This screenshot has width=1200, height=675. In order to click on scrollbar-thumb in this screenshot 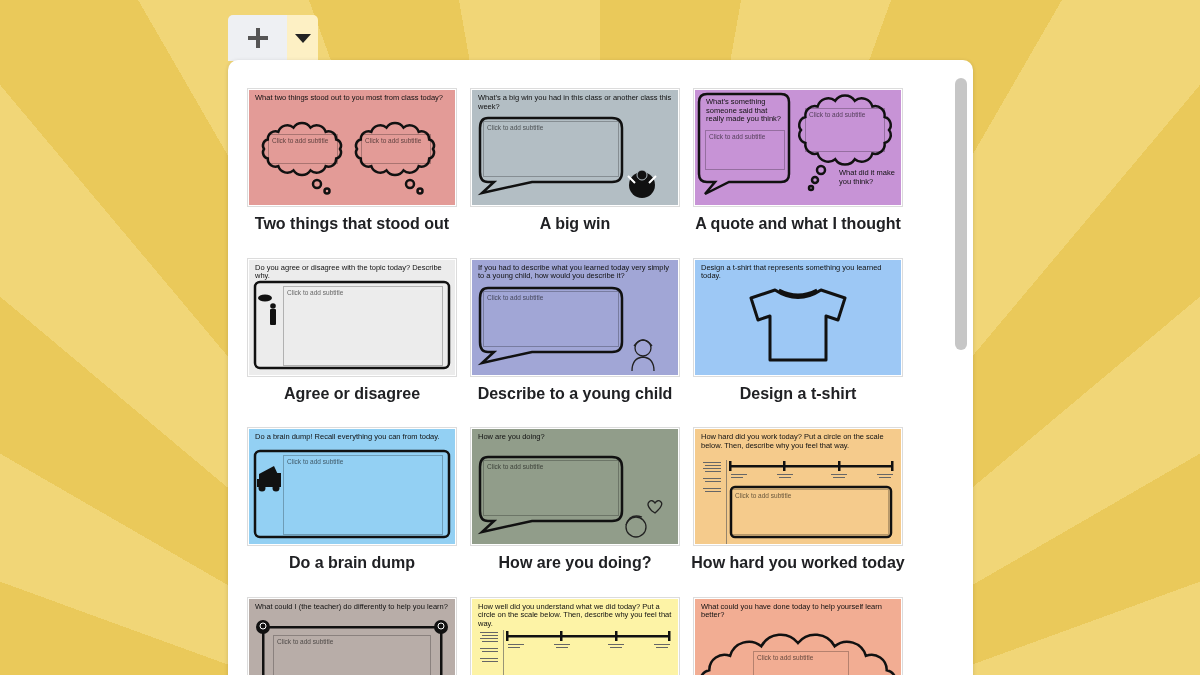, I will do `click(961, 214)`.